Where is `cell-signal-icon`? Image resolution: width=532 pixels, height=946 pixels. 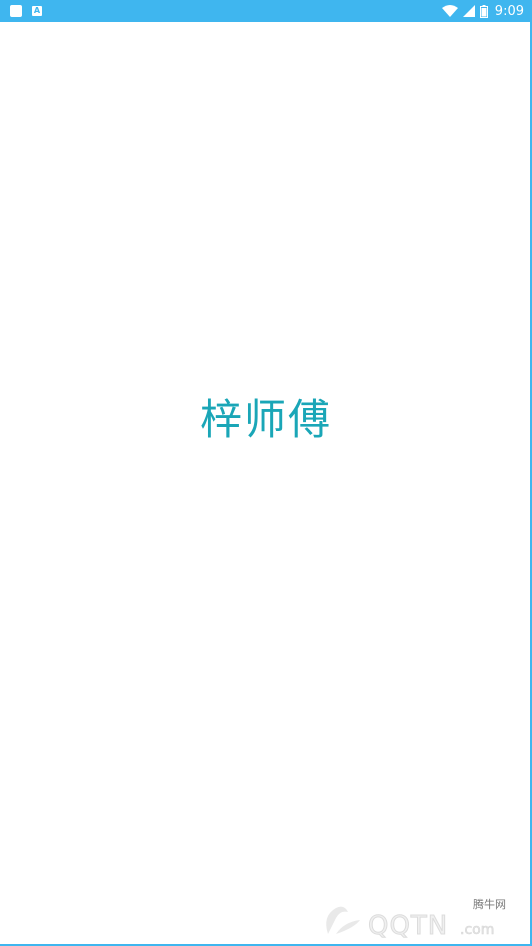
cell-signal-icon is located at coordinates (468, 11).